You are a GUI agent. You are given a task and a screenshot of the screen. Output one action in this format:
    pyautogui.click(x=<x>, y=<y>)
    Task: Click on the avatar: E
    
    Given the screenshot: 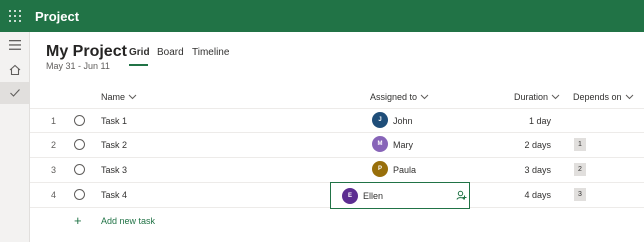 What is the action you would take?
    pyautogui.click(x=350, y=196)
    